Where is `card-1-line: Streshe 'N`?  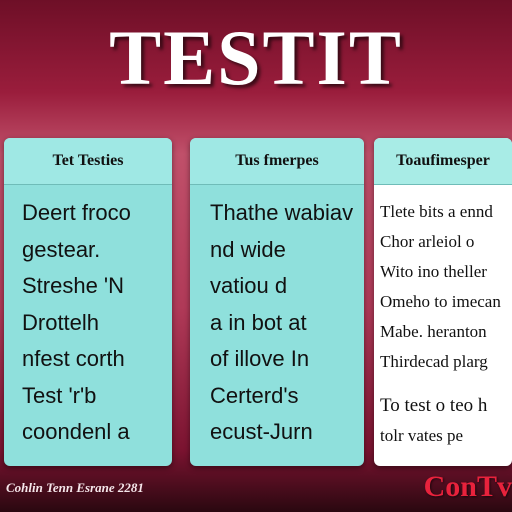
card-1-line: Streshe 'N is located at coordinates (73, 285).